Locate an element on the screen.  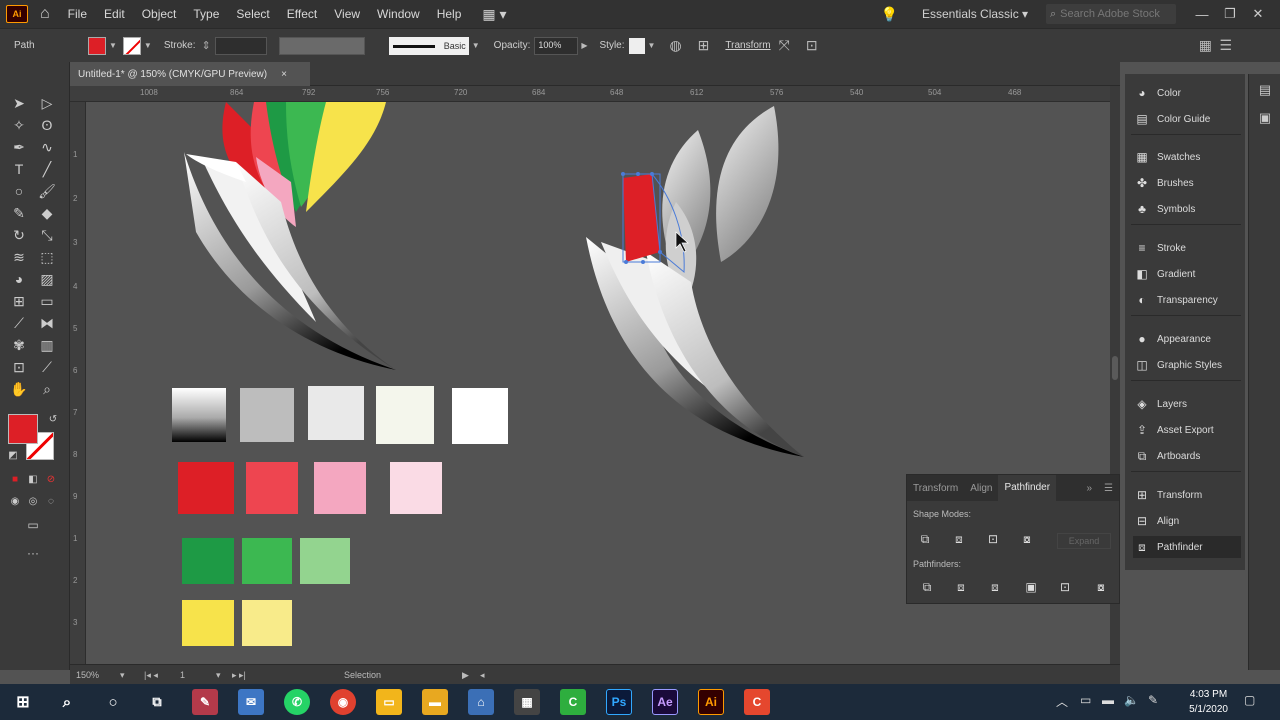
perspective-grid-tool-icon: ▨ is located at coordinates (47, 279).